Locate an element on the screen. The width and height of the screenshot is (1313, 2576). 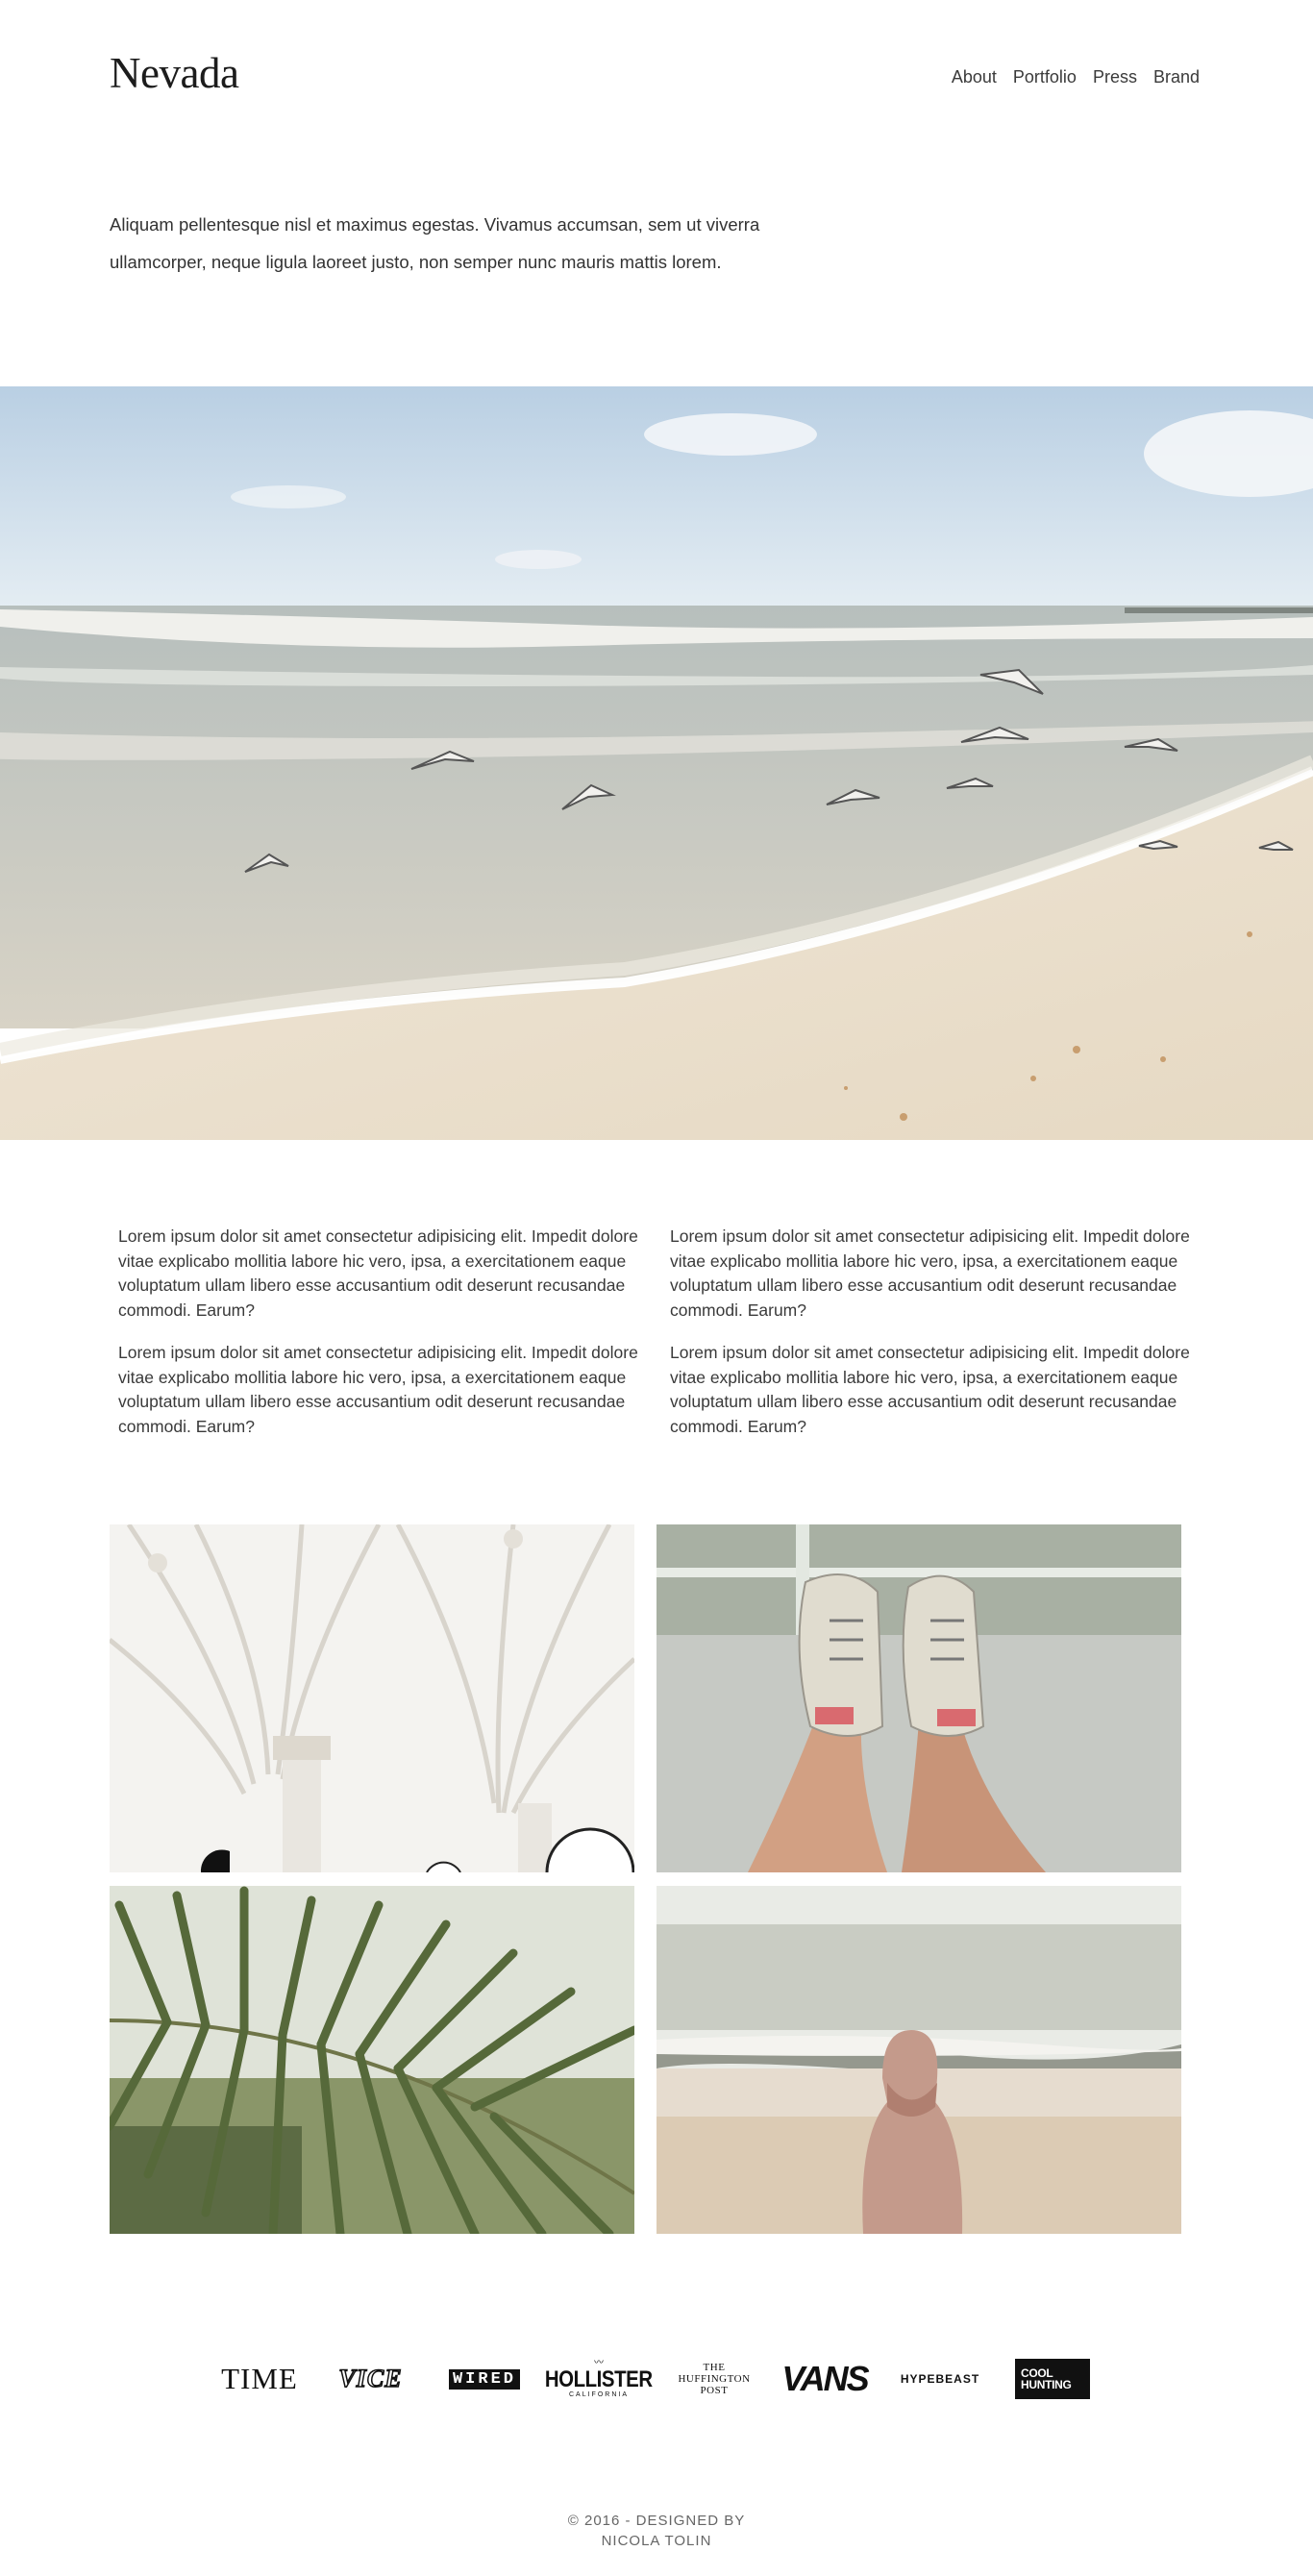
logo-vans: VANS is located at coordinates (825, 2378).